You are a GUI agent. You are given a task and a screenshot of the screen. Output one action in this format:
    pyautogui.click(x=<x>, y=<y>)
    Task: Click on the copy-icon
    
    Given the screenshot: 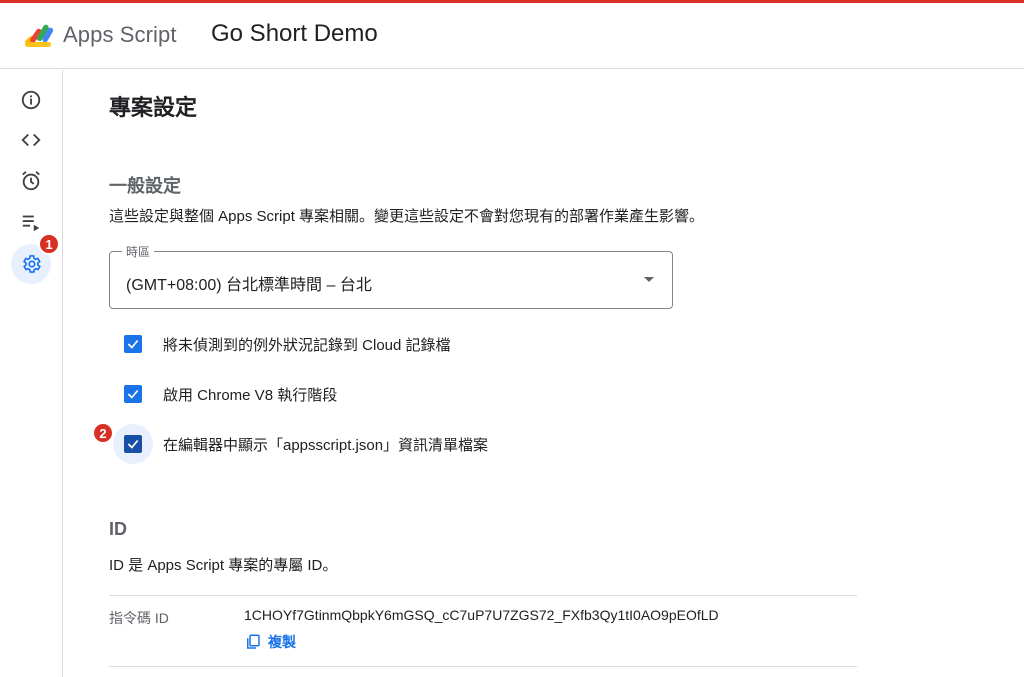 What is the action you would take?
    pyautogui.click(x=253, y=641)
    